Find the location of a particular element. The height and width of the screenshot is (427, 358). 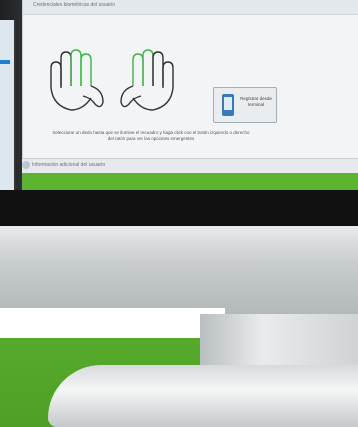

monitor-stand-base is located at coordinates (203, 396).